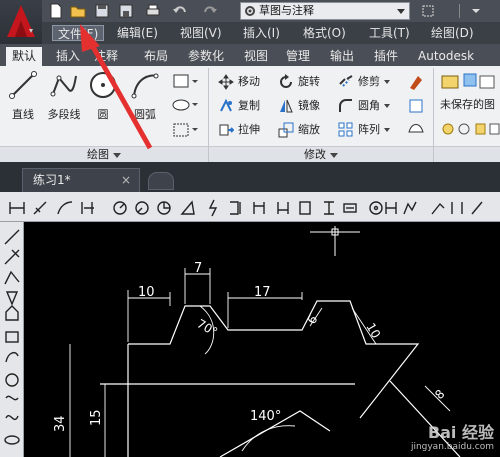 This screenshot has width=500, height=457. I want to click on left-draw-toolbar, so click(12, 339).